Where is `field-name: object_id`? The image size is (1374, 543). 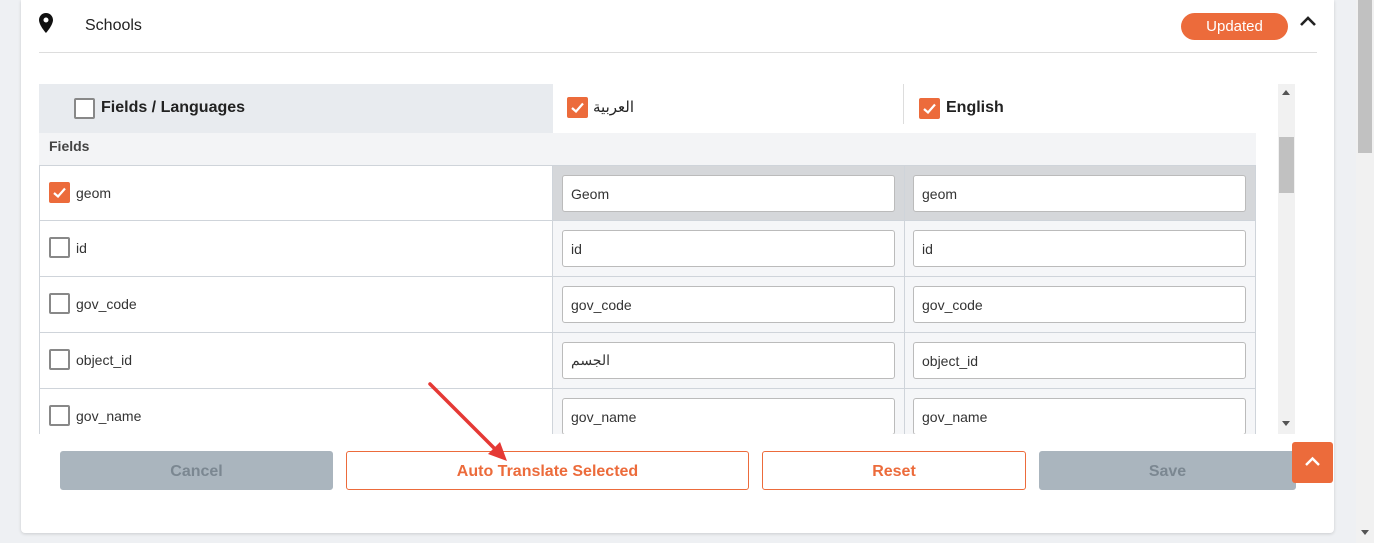
field-name: object_id is located at coordinates (104, 360).